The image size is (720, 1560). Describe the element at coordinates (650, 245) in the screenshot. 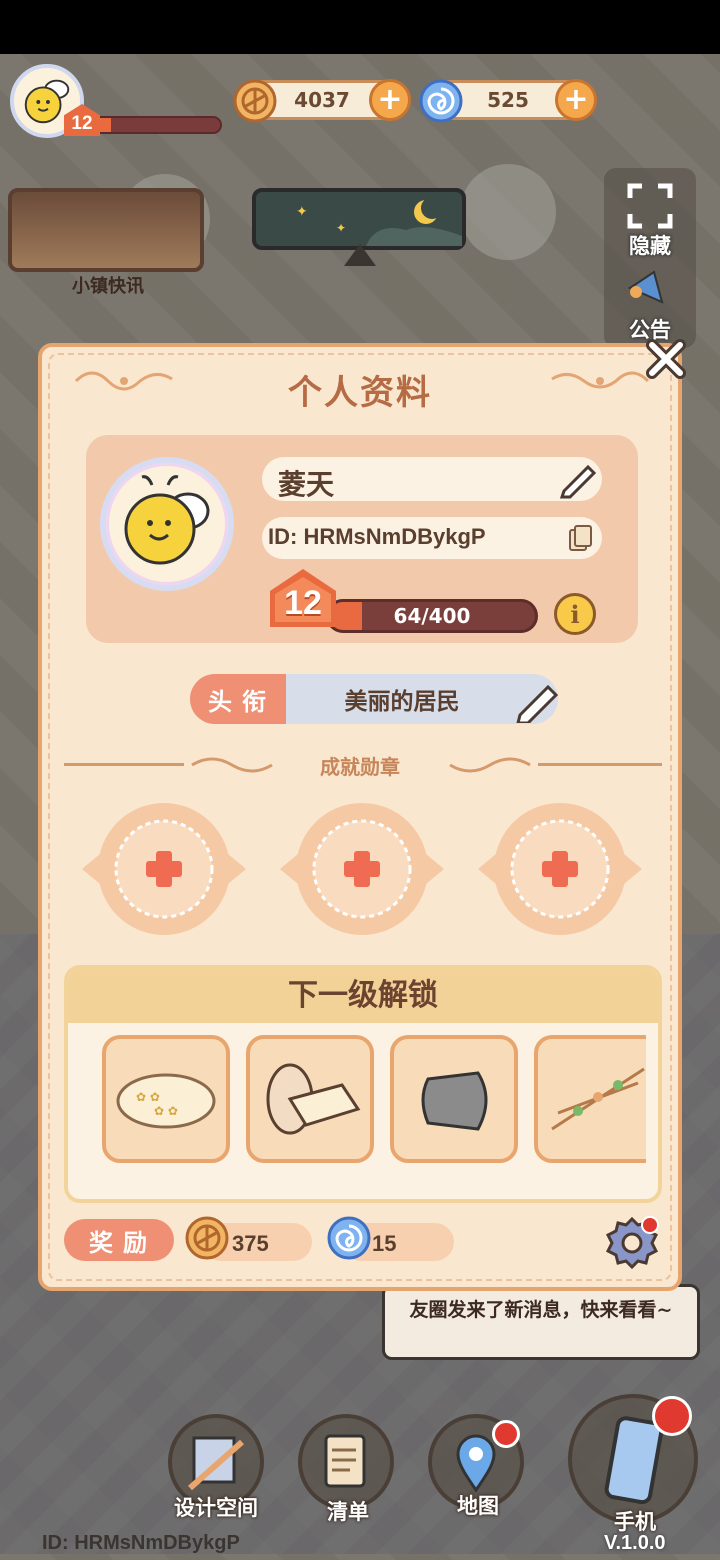

I see `hide-ui-label: 隐藏` at that location.